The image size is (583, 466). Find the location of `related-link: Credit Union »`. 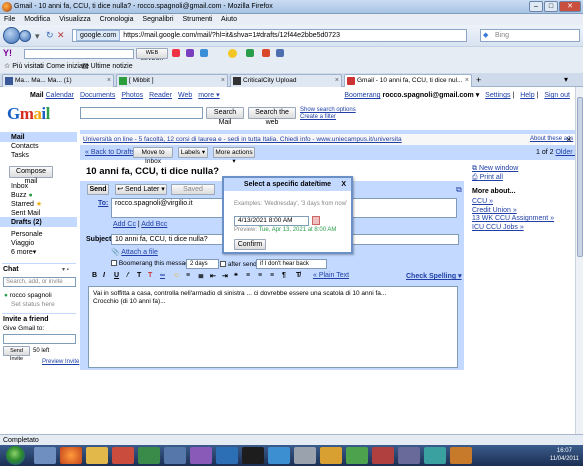

related-link: Credit Union » is located at coordinates (513, 211).